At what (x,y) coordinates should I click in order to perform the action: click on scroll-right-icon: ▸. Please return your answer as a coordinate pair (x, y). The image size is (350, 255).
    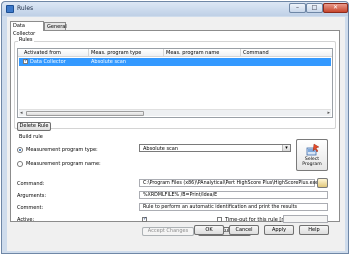
    Looking at the image, I should click on (328, 113).